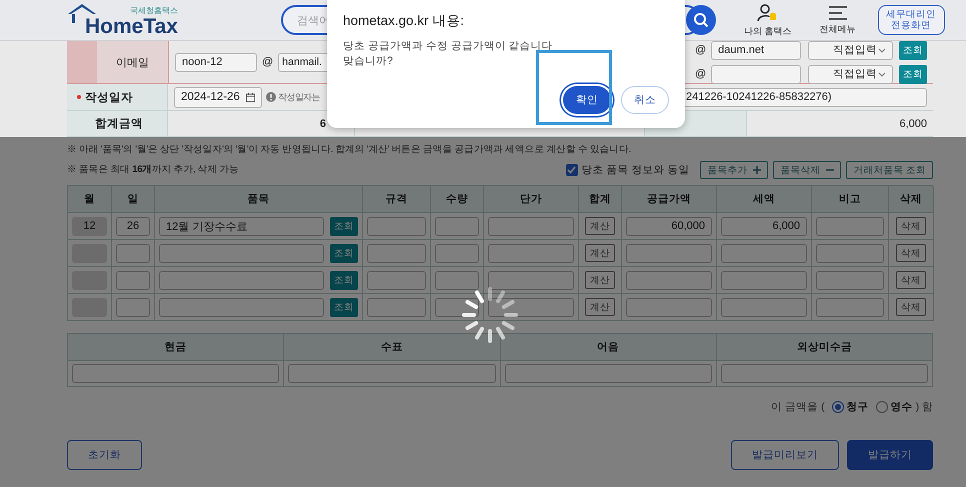 The width and height of the screenshot is (966, 487). I want to click on supply-amount-field: 60,000, so click(669, 226).